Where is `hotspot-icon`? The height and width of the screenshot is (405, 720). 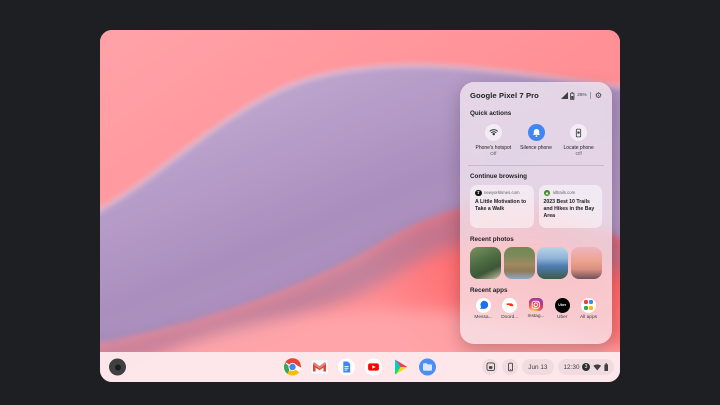
hotspot-icon is located at coordinates (493, 132).